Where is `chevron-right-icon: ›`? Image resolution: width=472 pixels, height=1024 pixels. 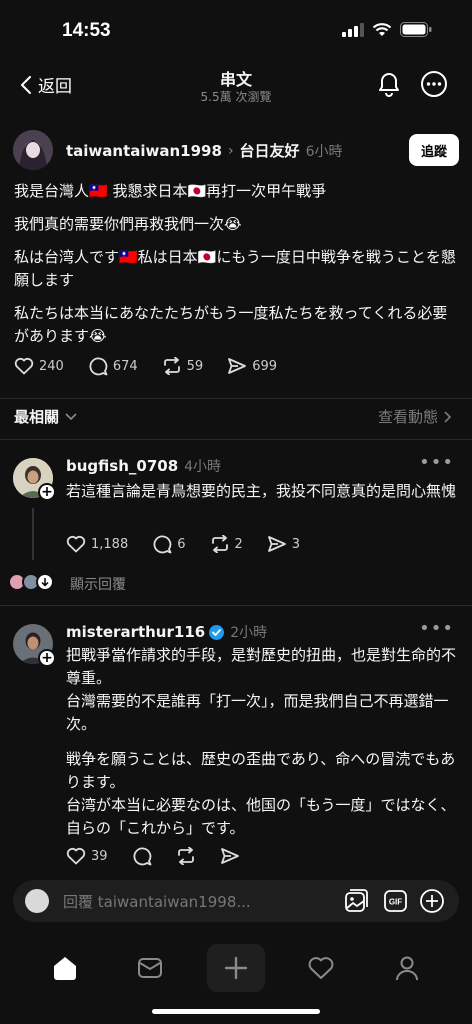 chevron-right-icon: › is located at coordinates (230, 150).